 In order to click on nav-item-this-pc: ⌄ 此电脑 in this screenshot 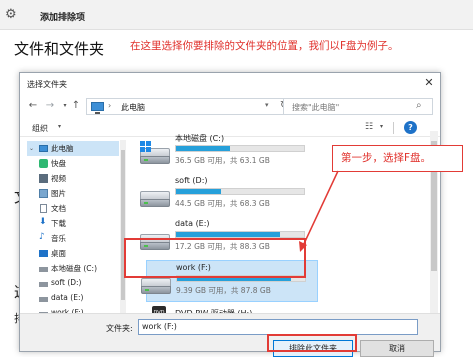, I will do `click(73, 148)`.